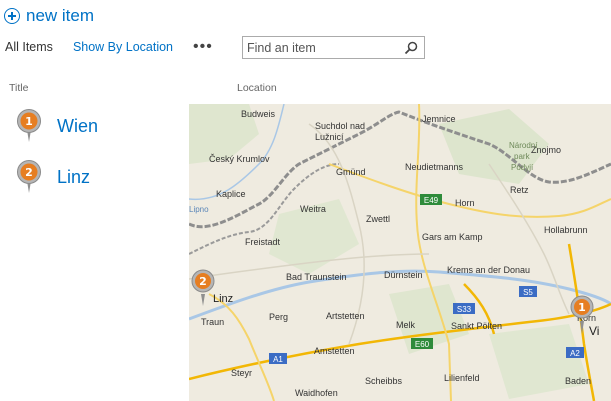 The image size is (611, 401). I want to click on road-shield-e60: E60, so click(422, 343).